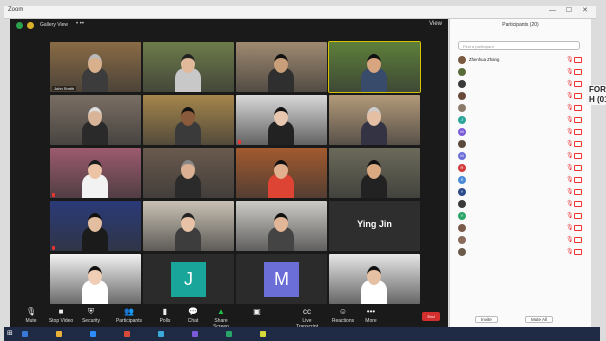 The width and height of the screenshot is (606, 341). I want to click on window-controls: — ☐ ✕, so click(570, 10).